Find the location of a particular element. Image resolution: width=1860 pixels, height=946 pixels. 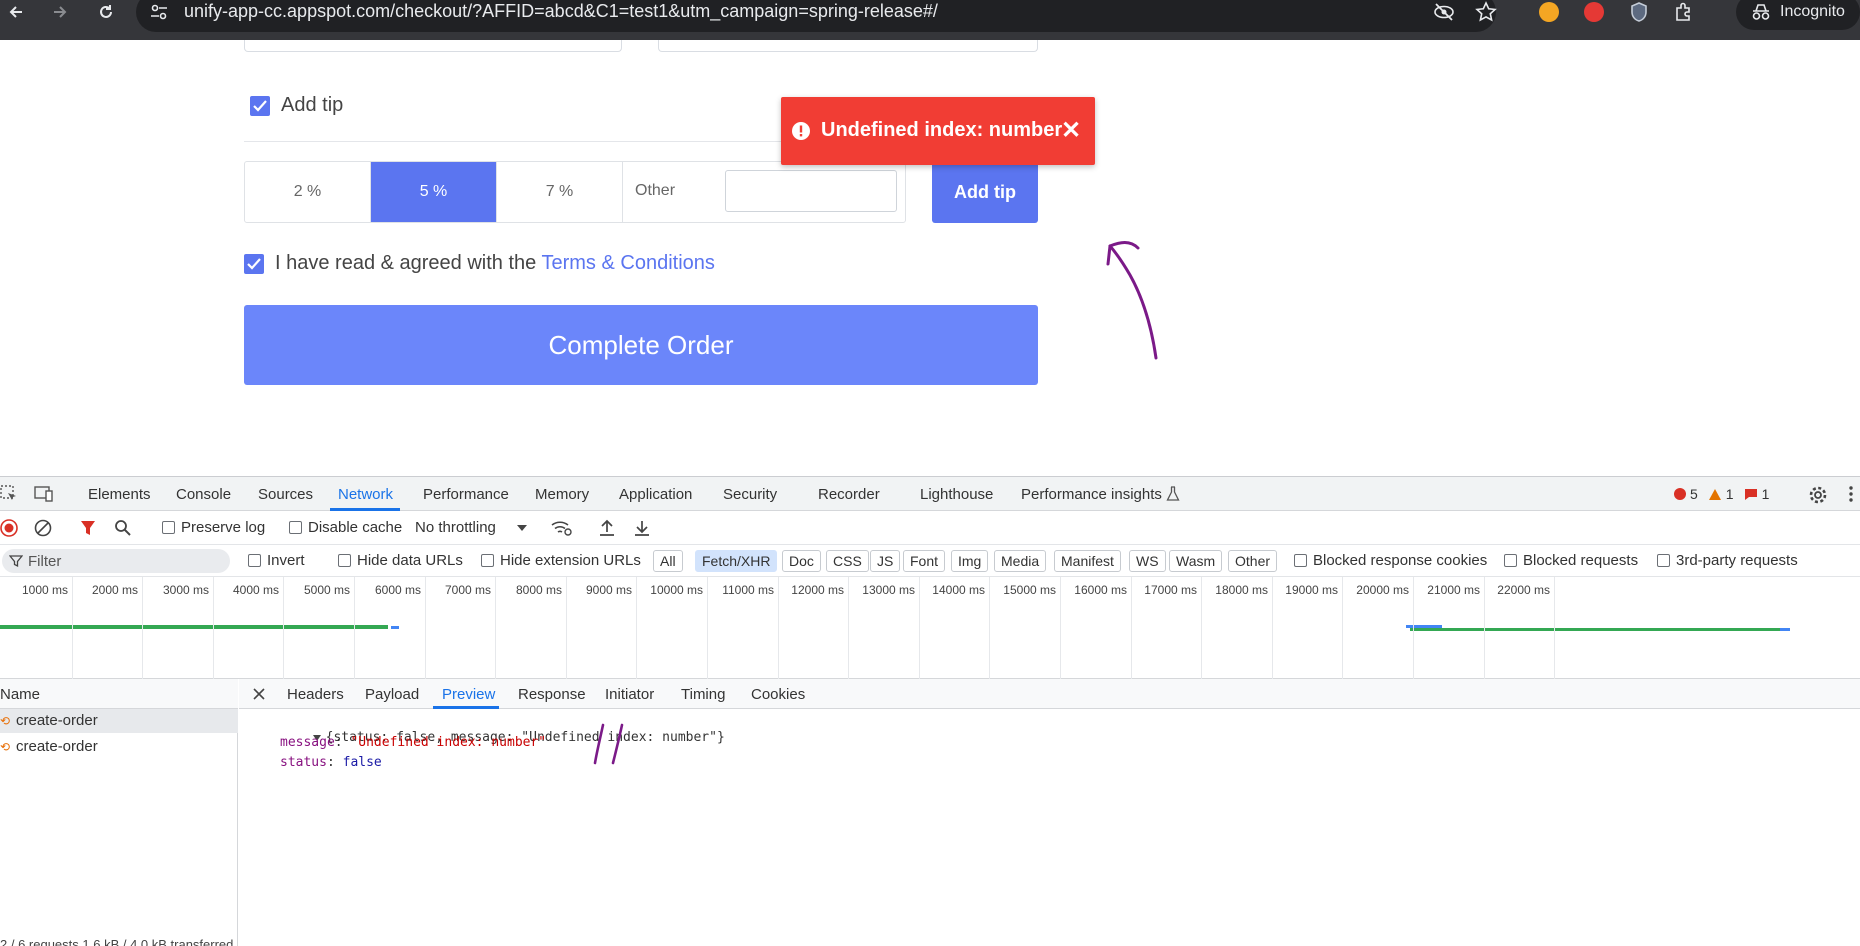

export-har-icon is located at coordinates (642, 528).